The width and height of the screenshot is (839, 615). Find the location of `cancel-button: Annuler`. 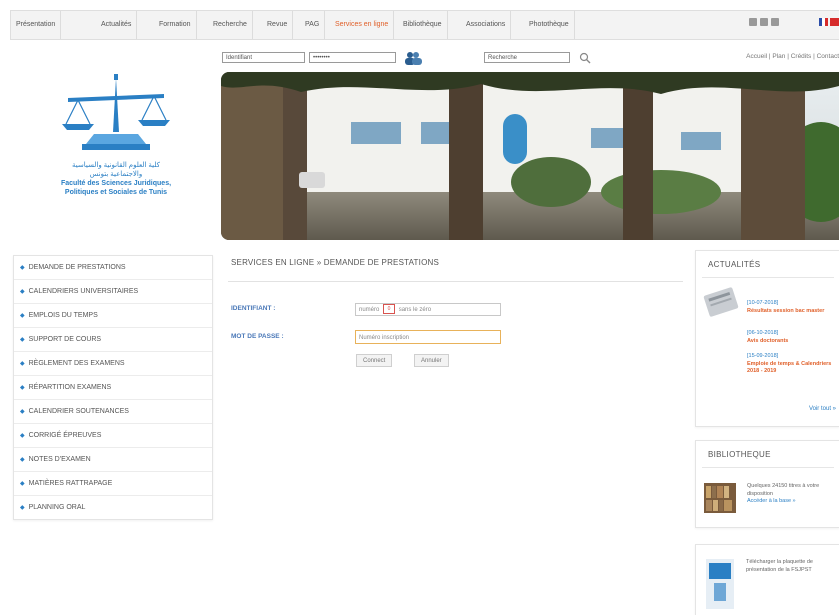

cancel-button: Annuler is located at coordinates (431, 360).